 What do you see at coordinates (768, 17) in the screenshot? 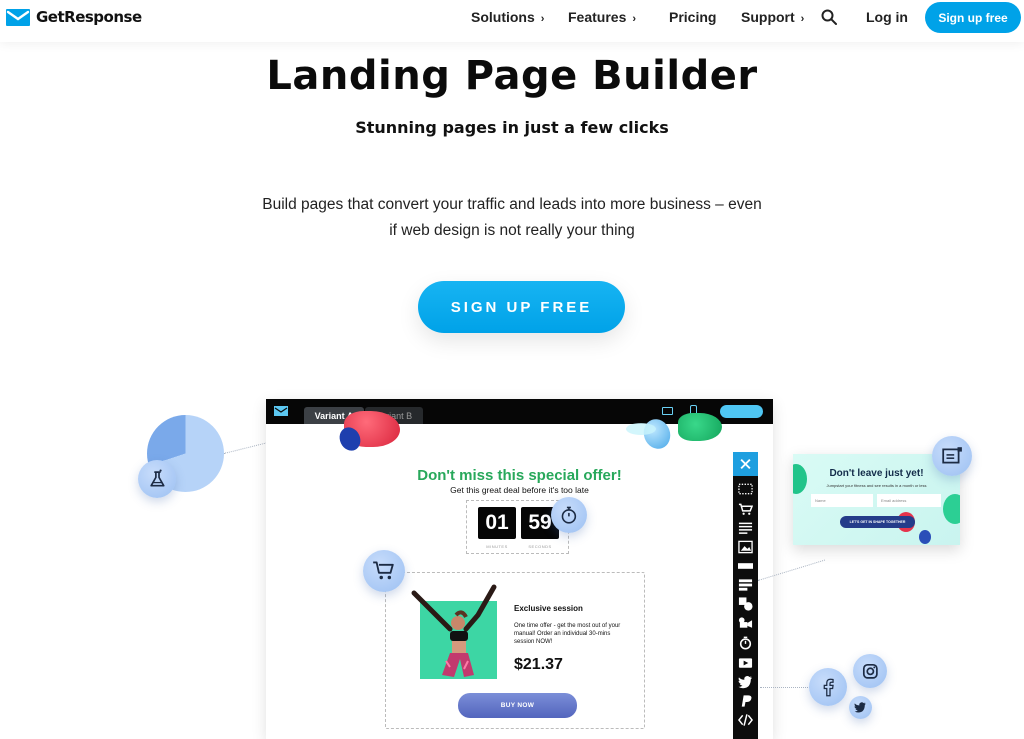
I see `nav-support-label: Support` at bounding box center [768, 17].